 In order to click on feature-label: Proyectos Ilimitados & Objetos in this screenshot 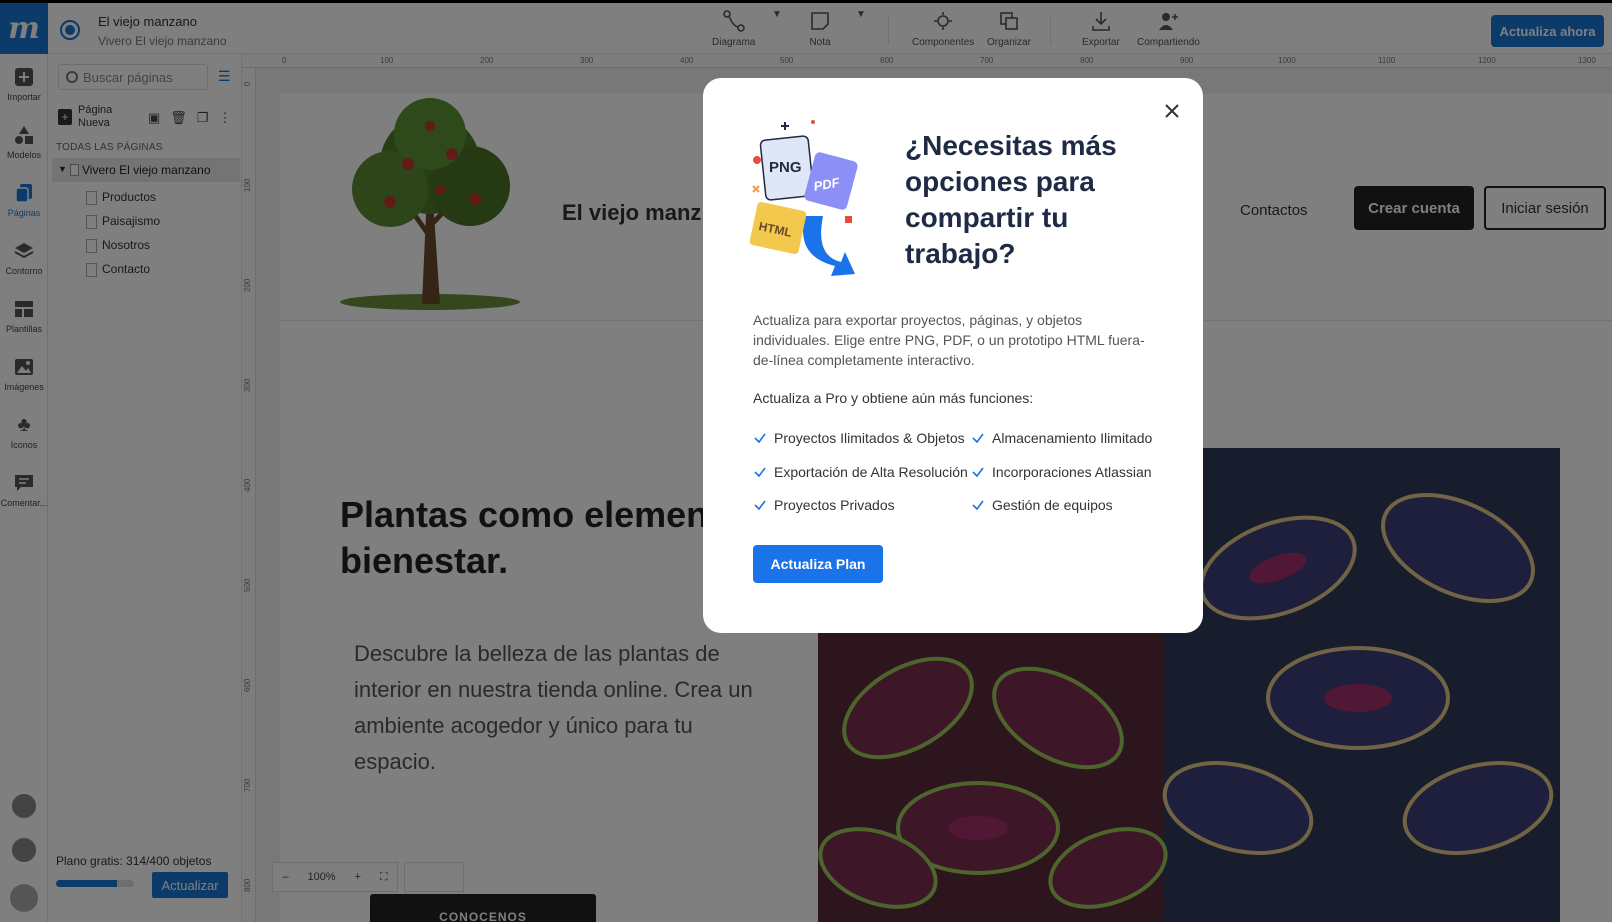, I will do `click(869, 438)`.